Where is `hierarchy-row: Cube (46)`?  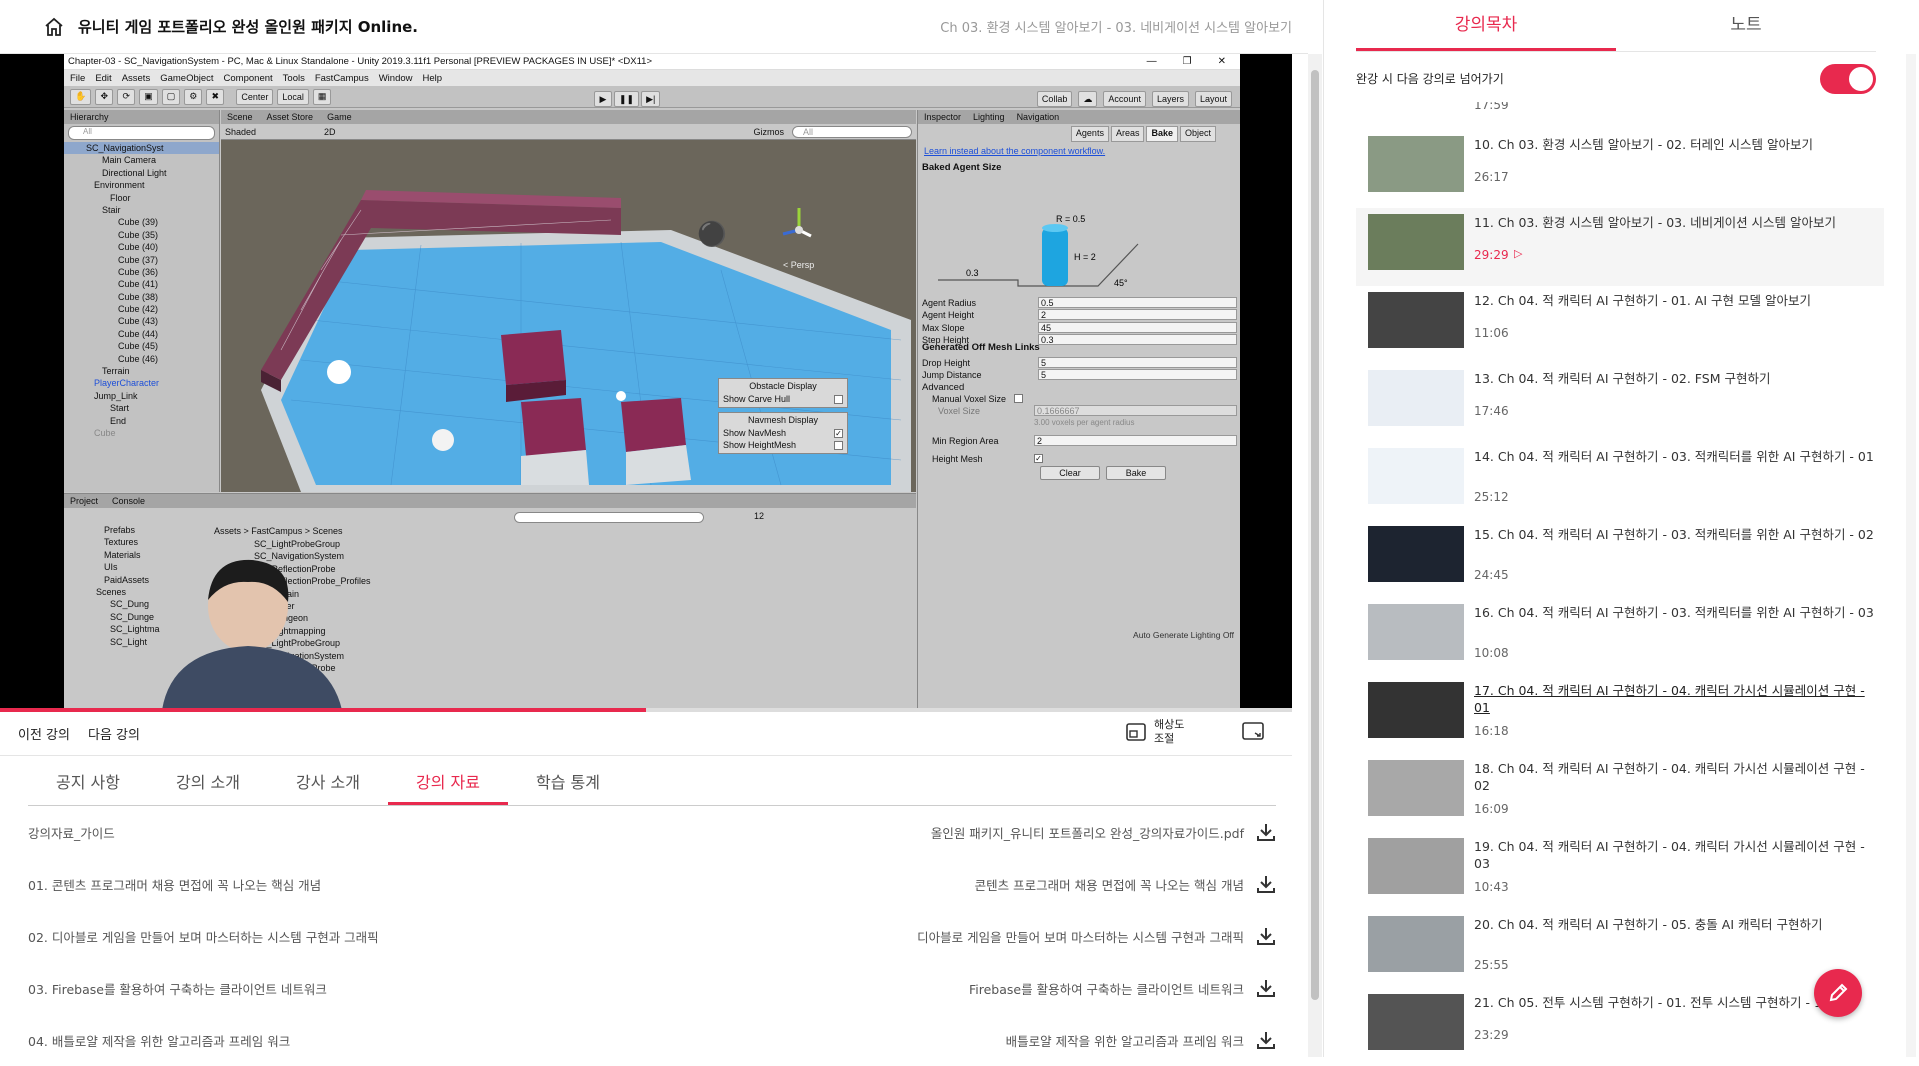 hierarchy-row: Cube (46) is located at coordinates (138, 358).